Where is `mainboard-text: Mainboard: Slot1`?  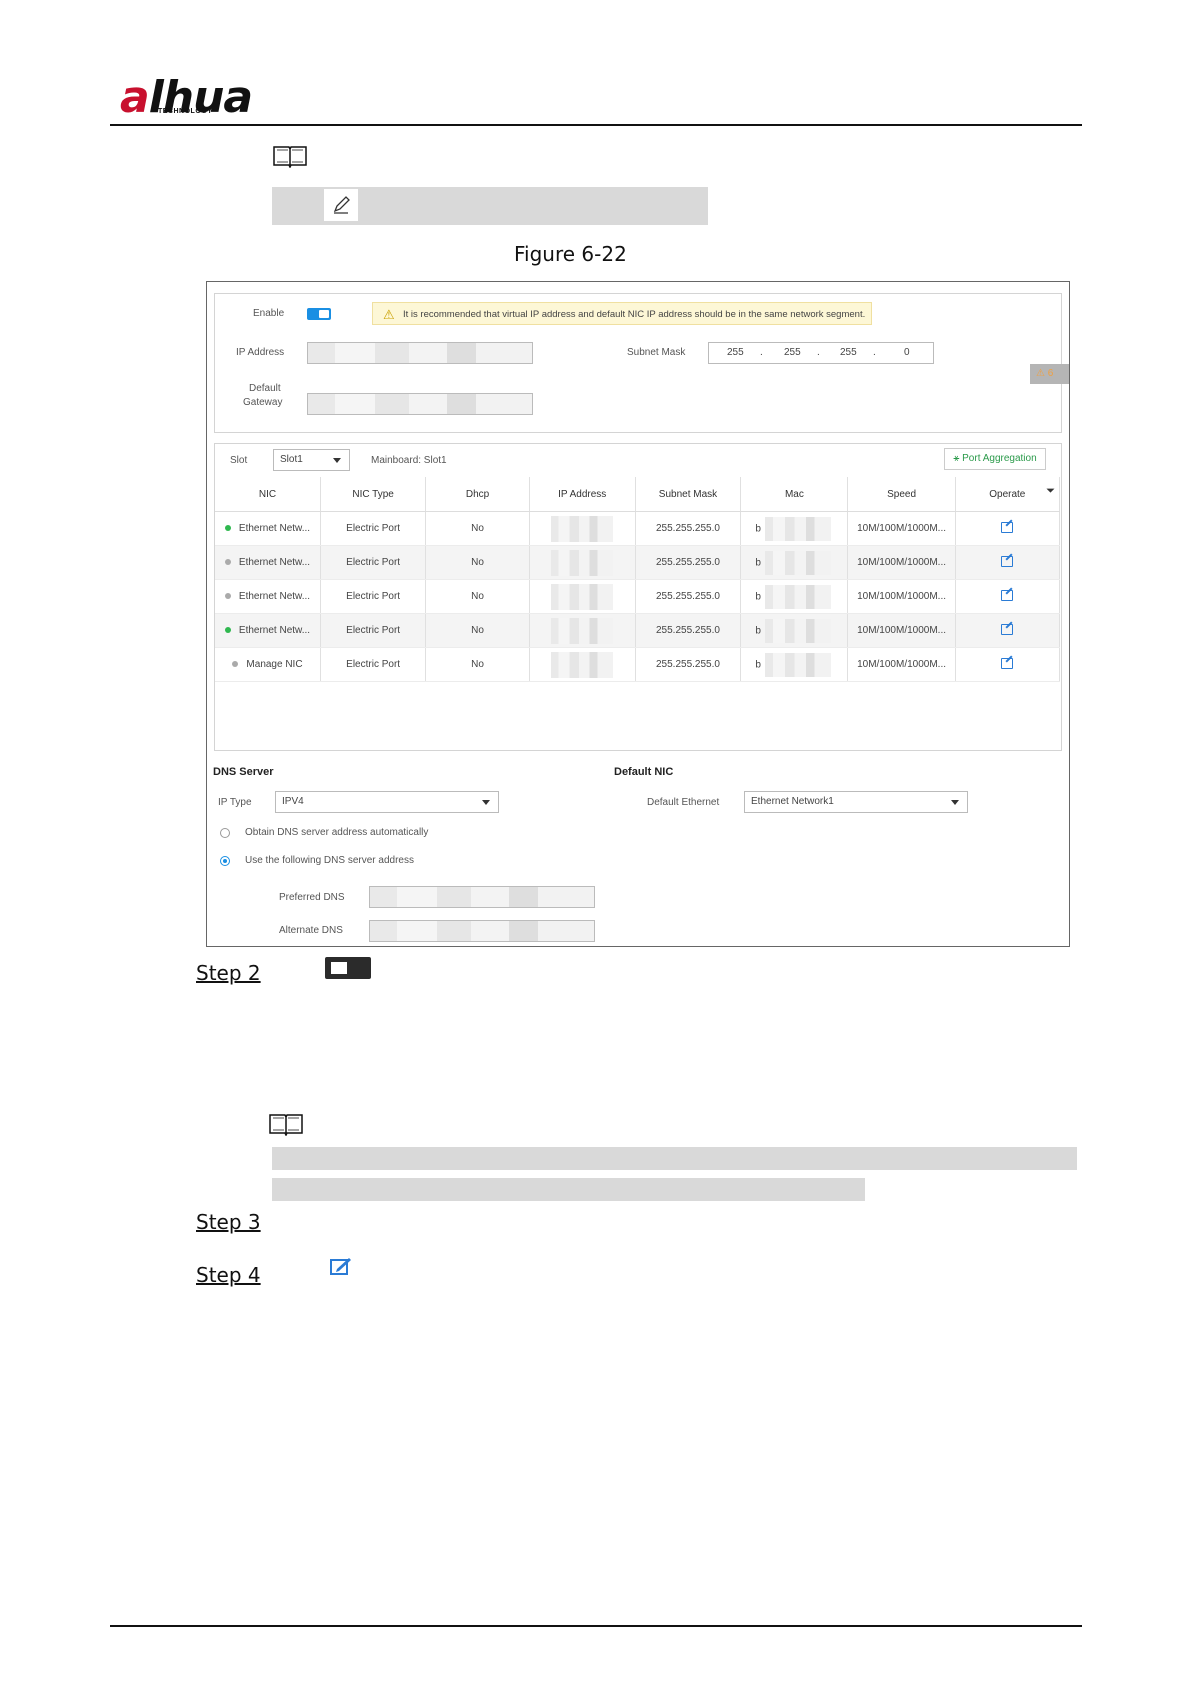 mainboard-text: Mainboard: Slot1 is located at coordinates (409, 460).